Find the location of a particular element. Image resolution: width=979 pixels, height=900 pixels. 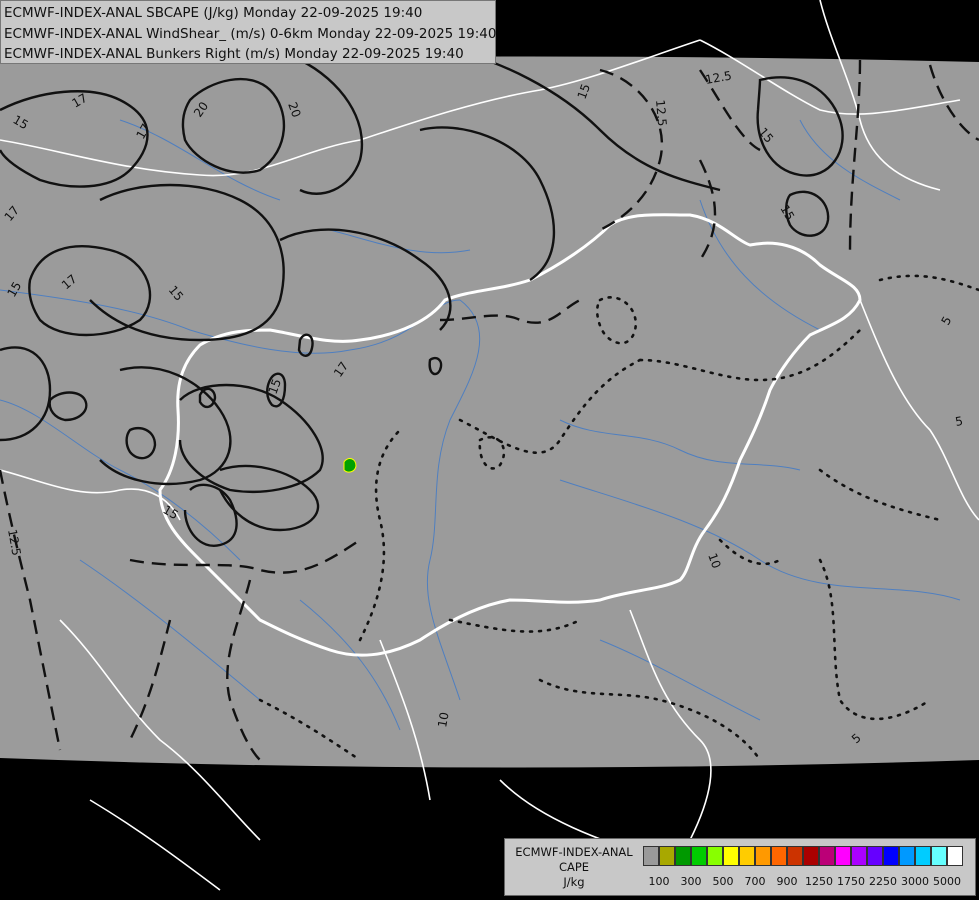

label-bk-7: 10 is located at coordinates (443, 719).